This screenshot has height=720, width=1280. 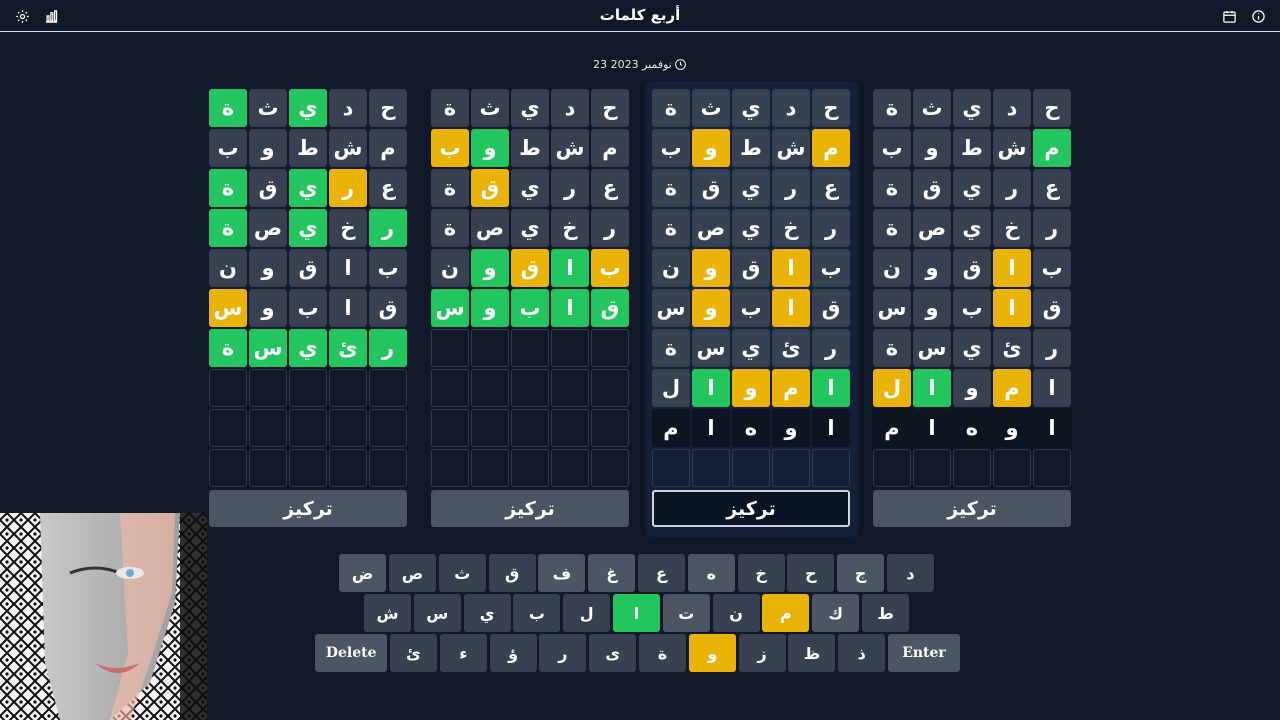 I want to click on board-tile: ث, so click(x=490, y=108).